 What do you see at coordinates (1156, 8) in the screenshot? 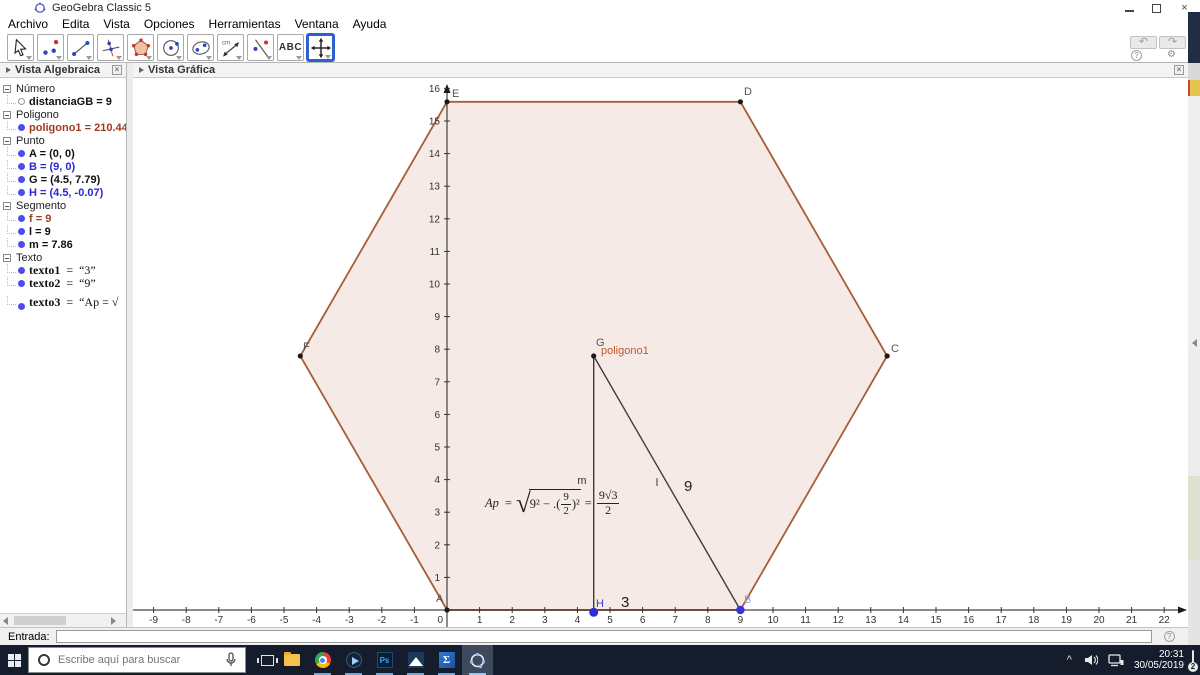
I see `maximize-button` at bounding box center [1156, 8].